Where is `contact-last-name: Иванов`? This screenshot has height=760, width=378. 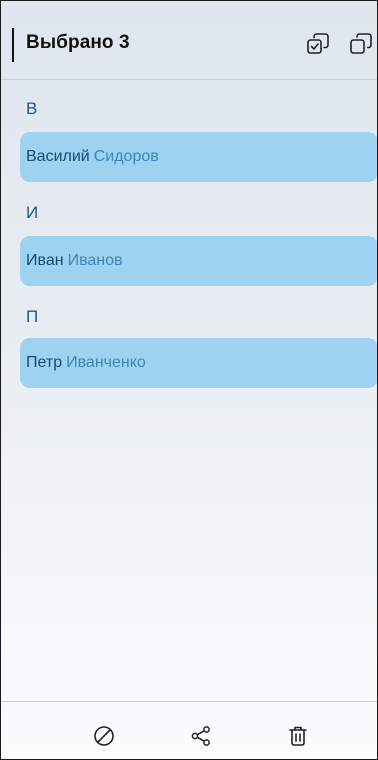
contact-last-name: Иванов is located at coordinates (95, 260).